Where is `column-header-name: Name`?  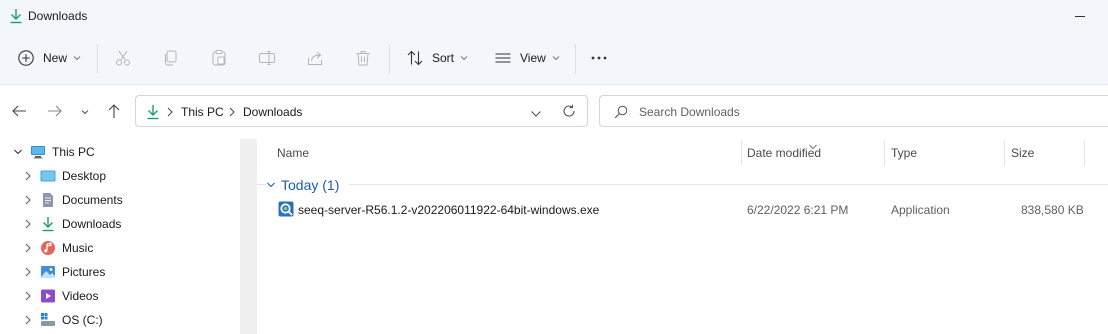
column-header-name: Name is located at coordinates (293, 153).